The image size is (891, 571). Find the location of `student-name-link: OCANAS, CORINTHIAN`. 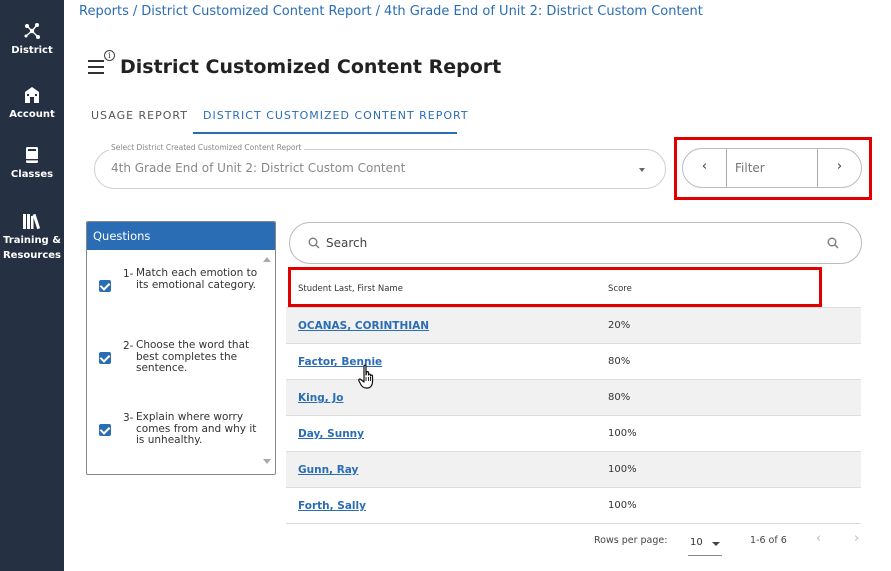

student-name-link: OCANAS, CORINTHIAN is located at coordinates (363, 326).